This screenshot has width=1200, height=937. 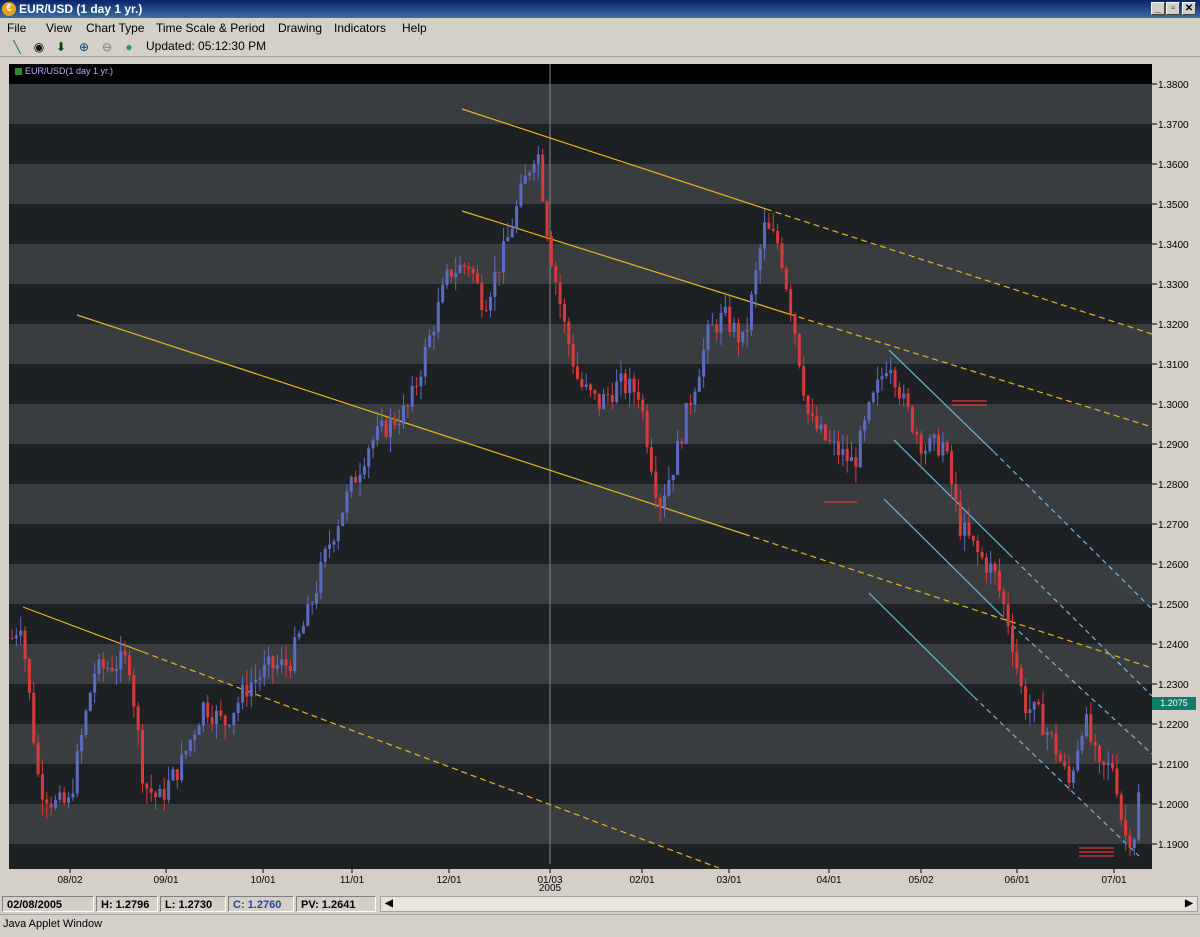 I want to click on menu-chart-type: Chart Type, so click(x=115, y=28).